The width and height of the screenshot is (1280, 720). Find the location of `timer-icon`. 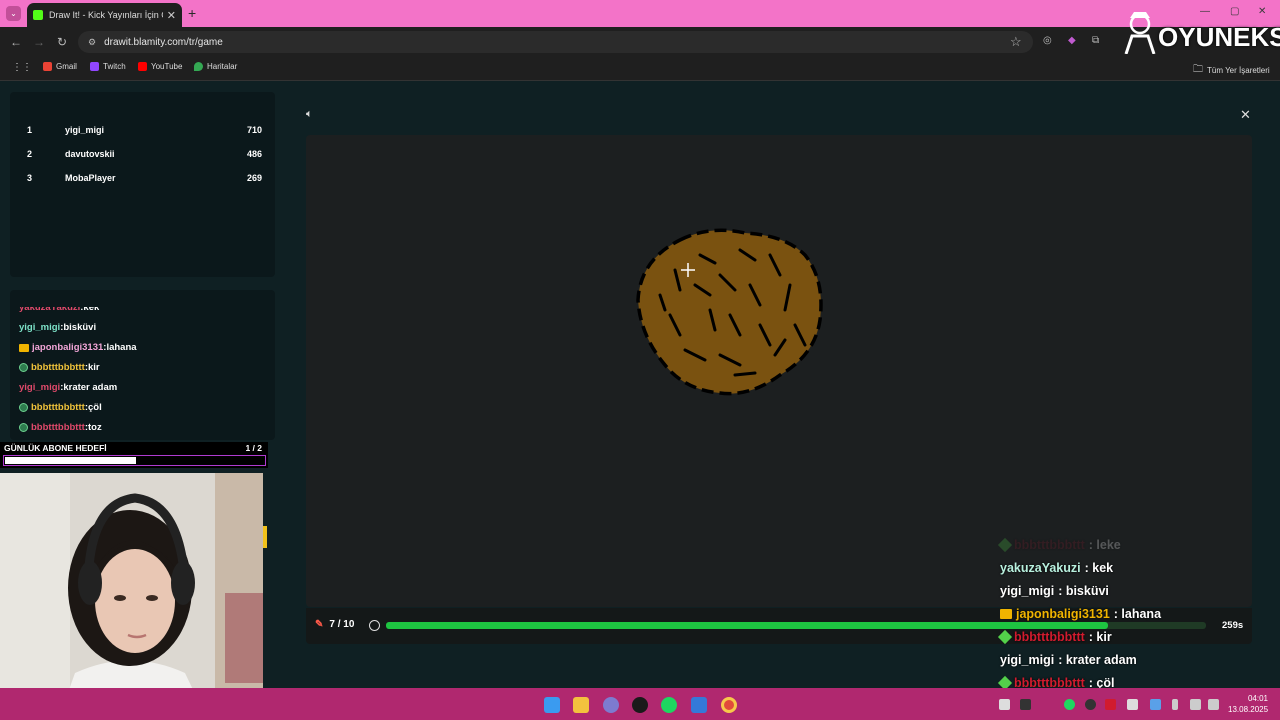

timer-icon is located at coordinates (374, 625).